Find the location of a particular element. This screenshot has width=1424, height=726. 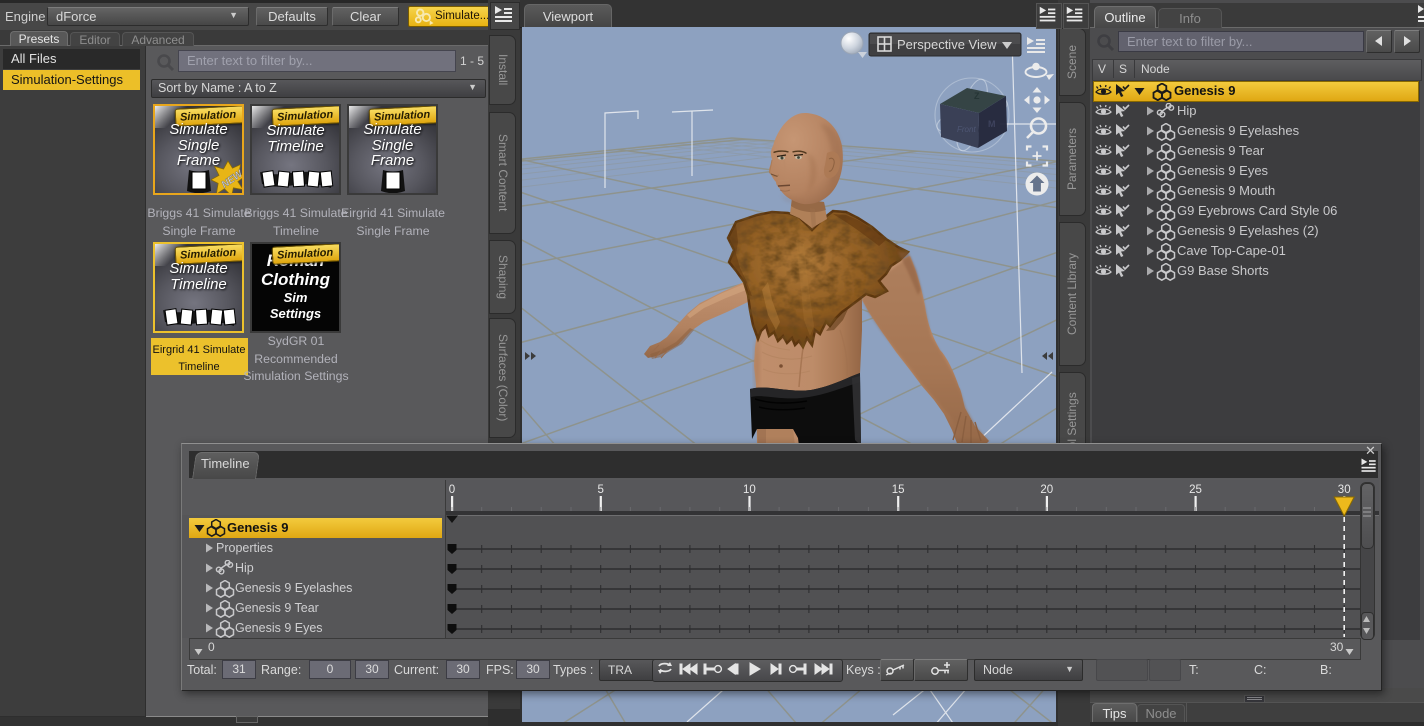

svg-text: 25 is located at coordinates (1195, 490).